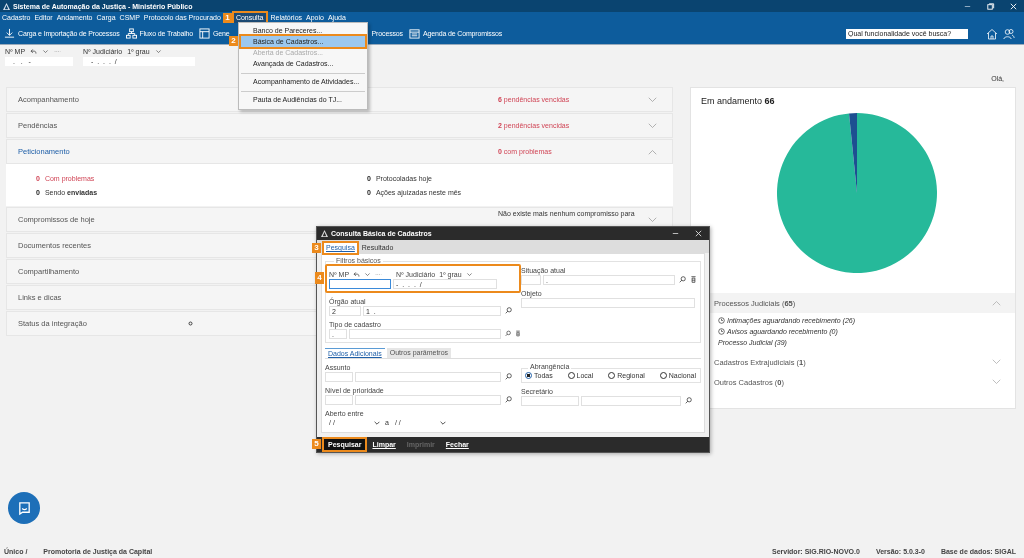 The height and width of the screenshot is (558, 1024). I want to click on app-logo-icon, so click(324, 233).